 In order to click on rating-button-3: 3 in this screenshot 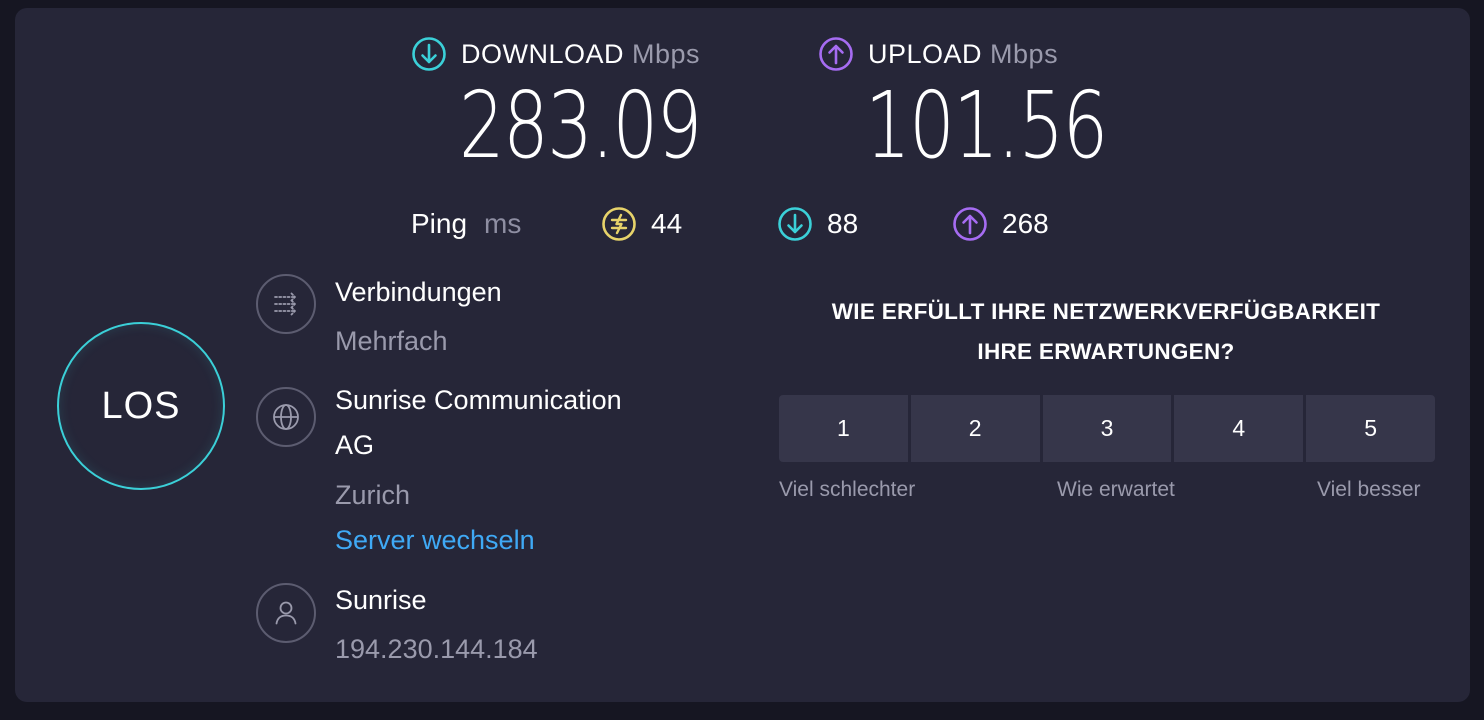, I will do `click(1107, 428)`.